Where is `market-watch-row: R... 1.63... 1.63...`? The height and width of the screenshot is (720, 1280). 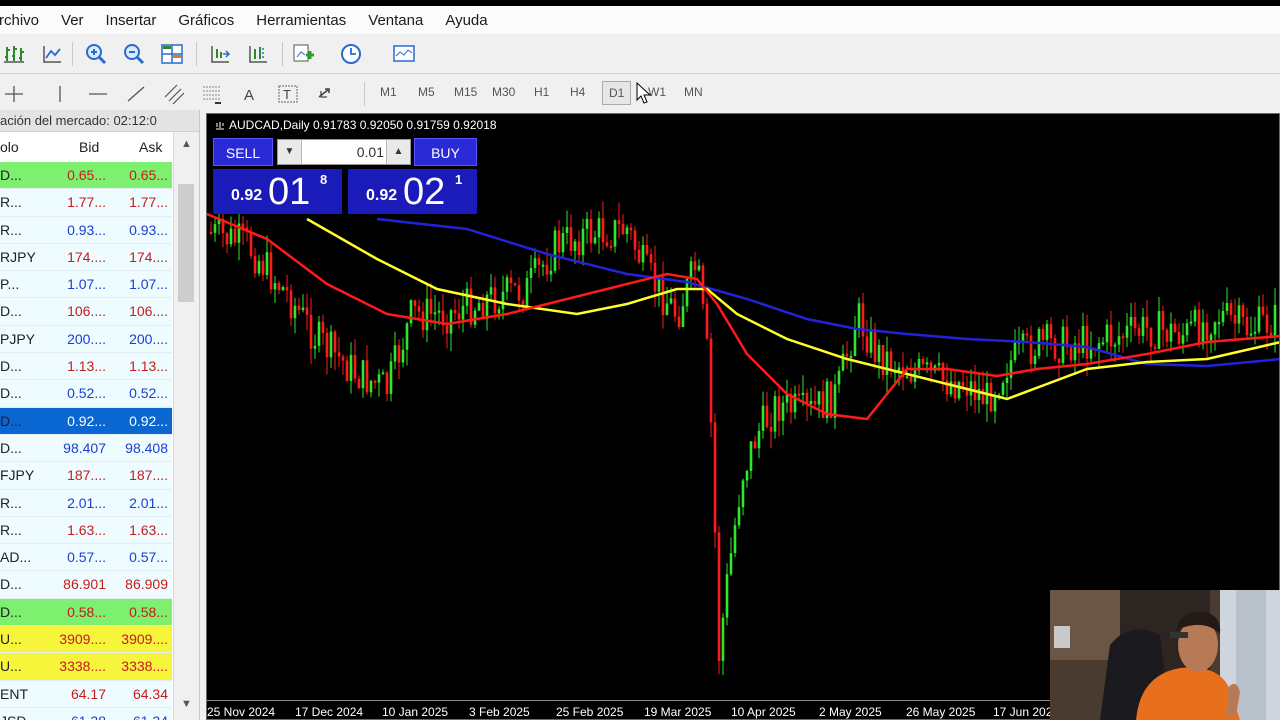 market-watch-row: R... 1.63... 1.63... is located at coordinates (86, 530).